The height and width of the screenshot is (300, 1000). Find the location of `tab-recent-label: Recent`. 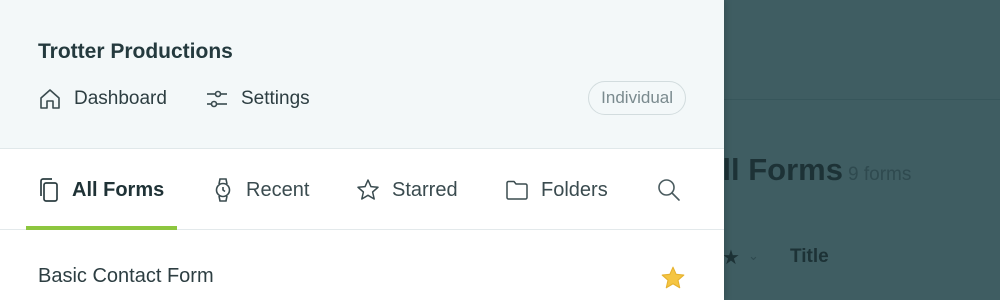

tab-recent-label: Recent is located at coordinates (278, 189).